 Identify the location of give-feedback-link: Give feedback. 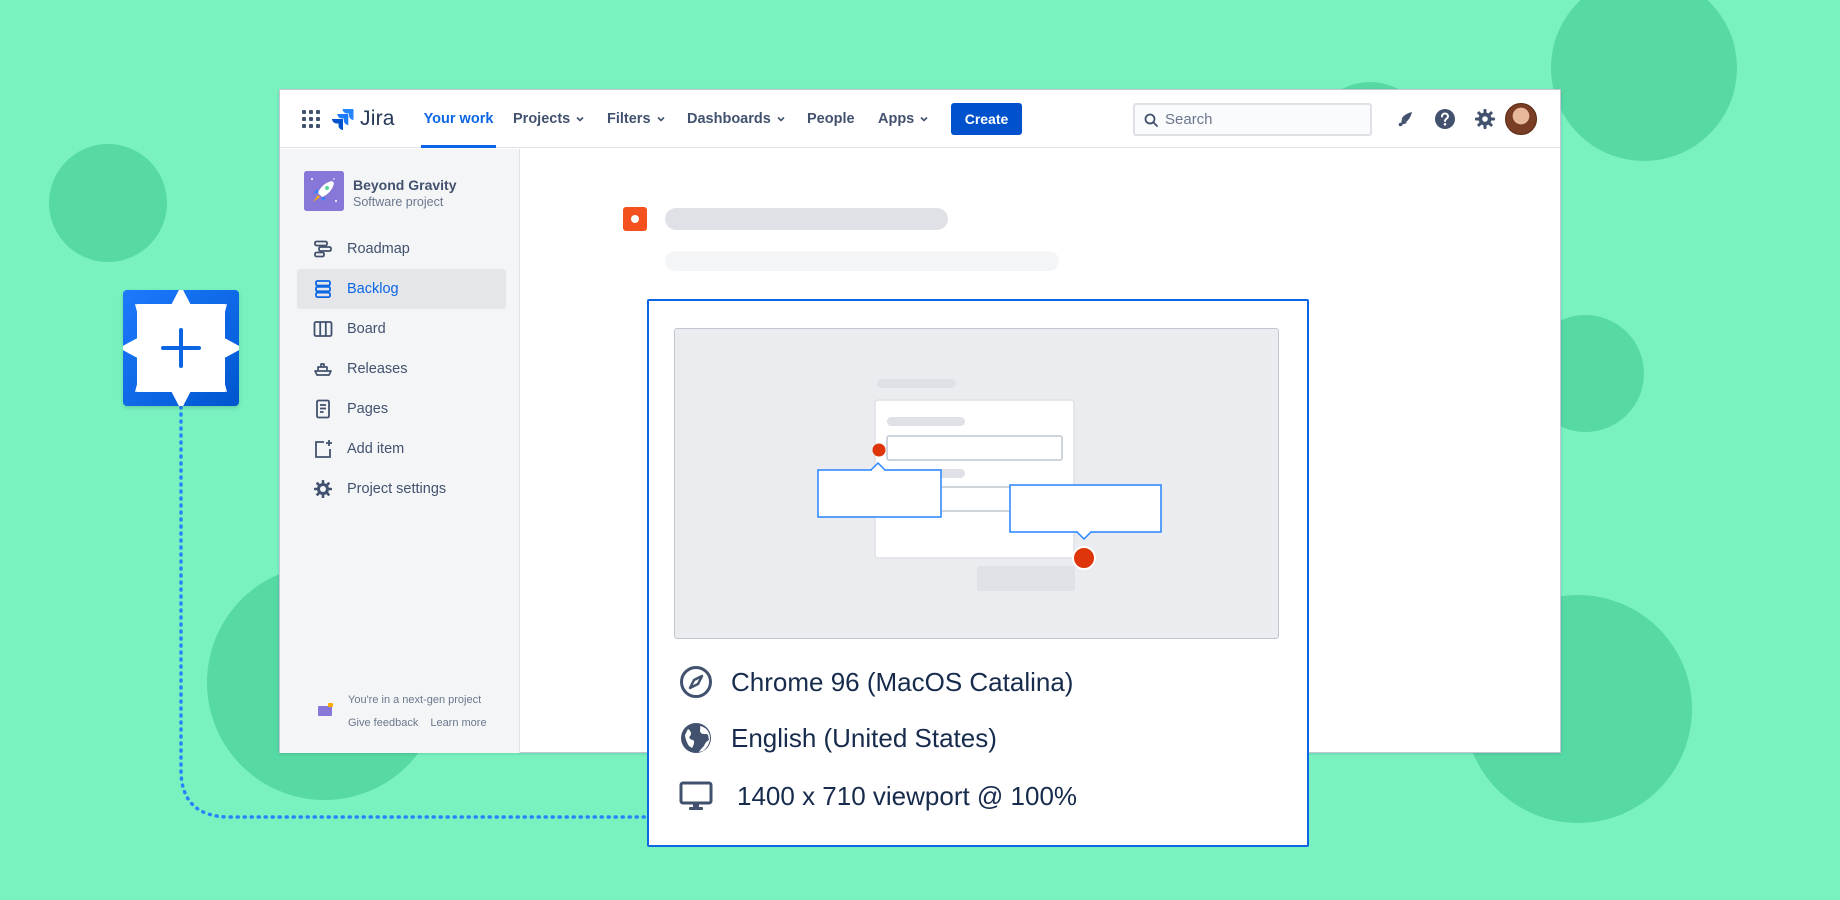
(383, 723).